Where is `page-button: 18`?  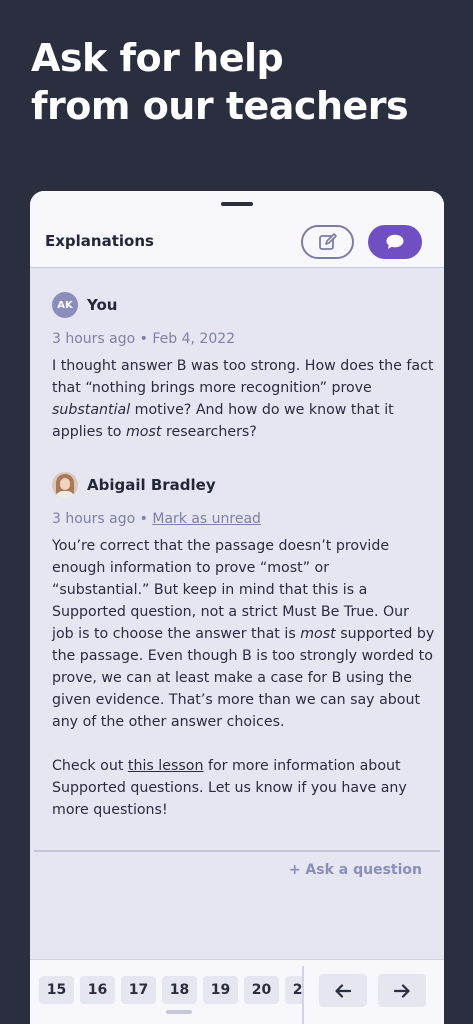
page-button: 18 is located at coordinates (179, 990).